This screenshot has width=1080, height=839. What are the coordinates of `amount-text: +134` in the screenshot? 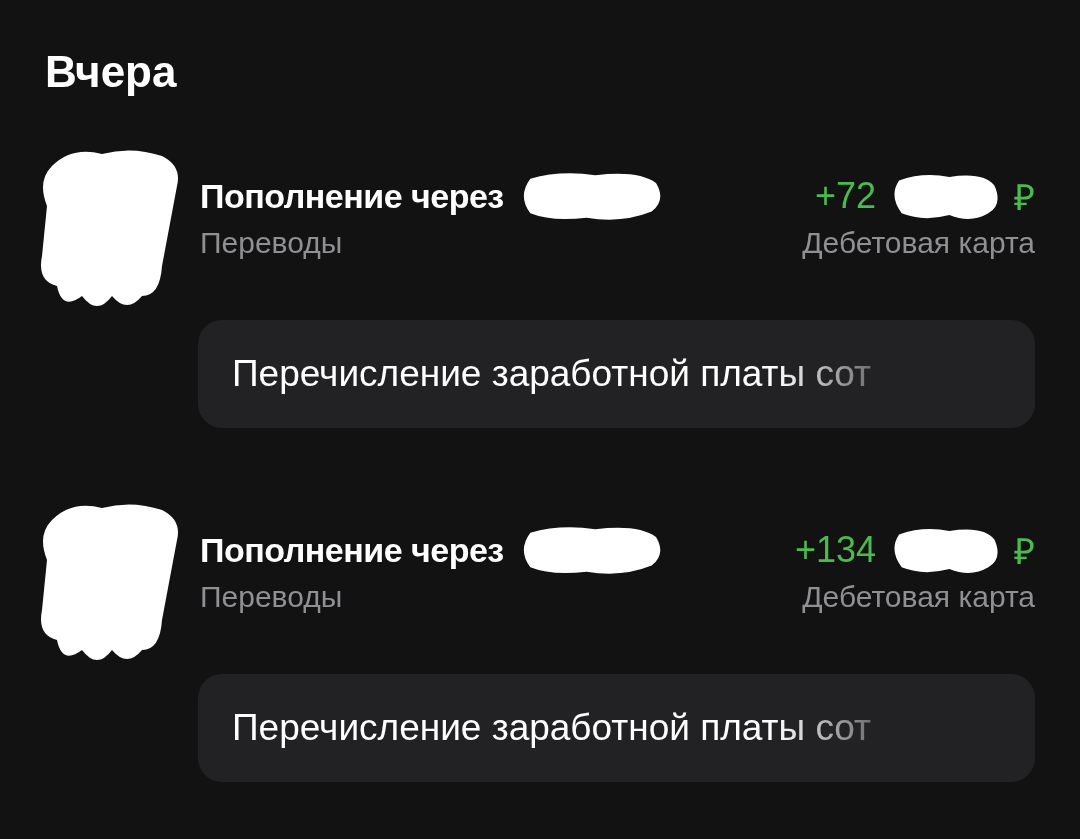 It's located at (835, 550).